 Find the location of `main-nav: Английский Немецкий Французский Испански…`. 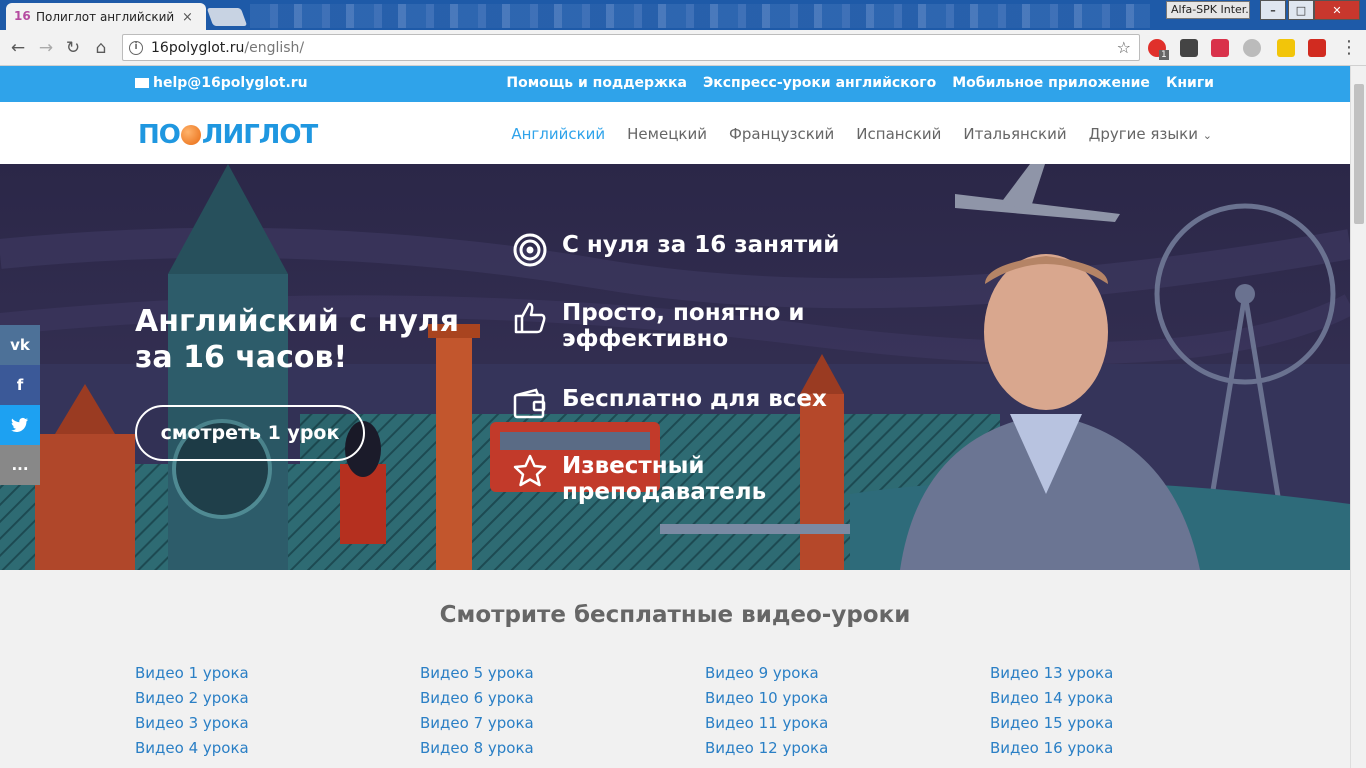

main-nav: Английский Немецкий Французский Испански… is located at coordinates (861, 134).